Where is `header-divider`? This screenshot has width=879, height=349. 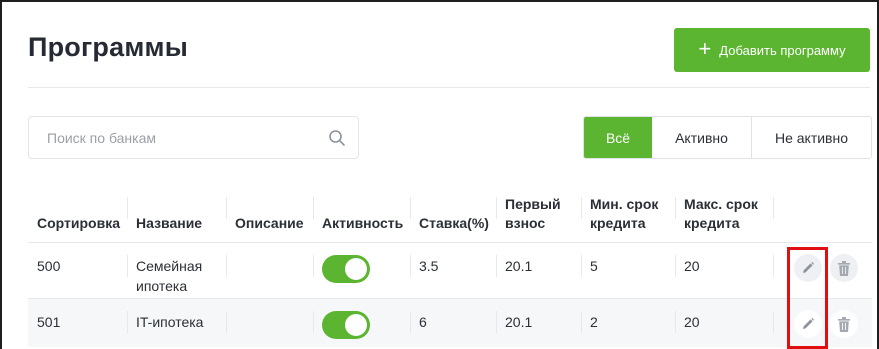
header-divider is located at coordinates (449, 87).